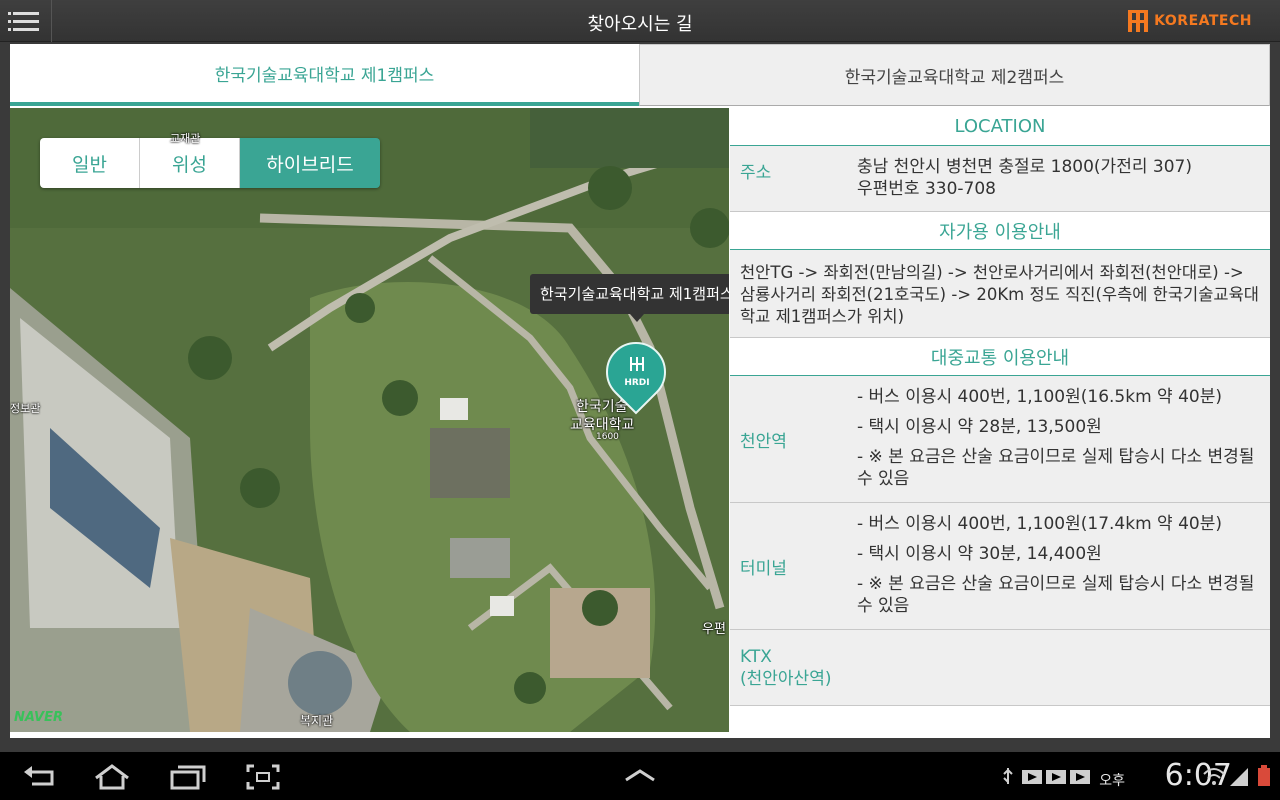  I want to click on notification-icons, so click(1046, 776).